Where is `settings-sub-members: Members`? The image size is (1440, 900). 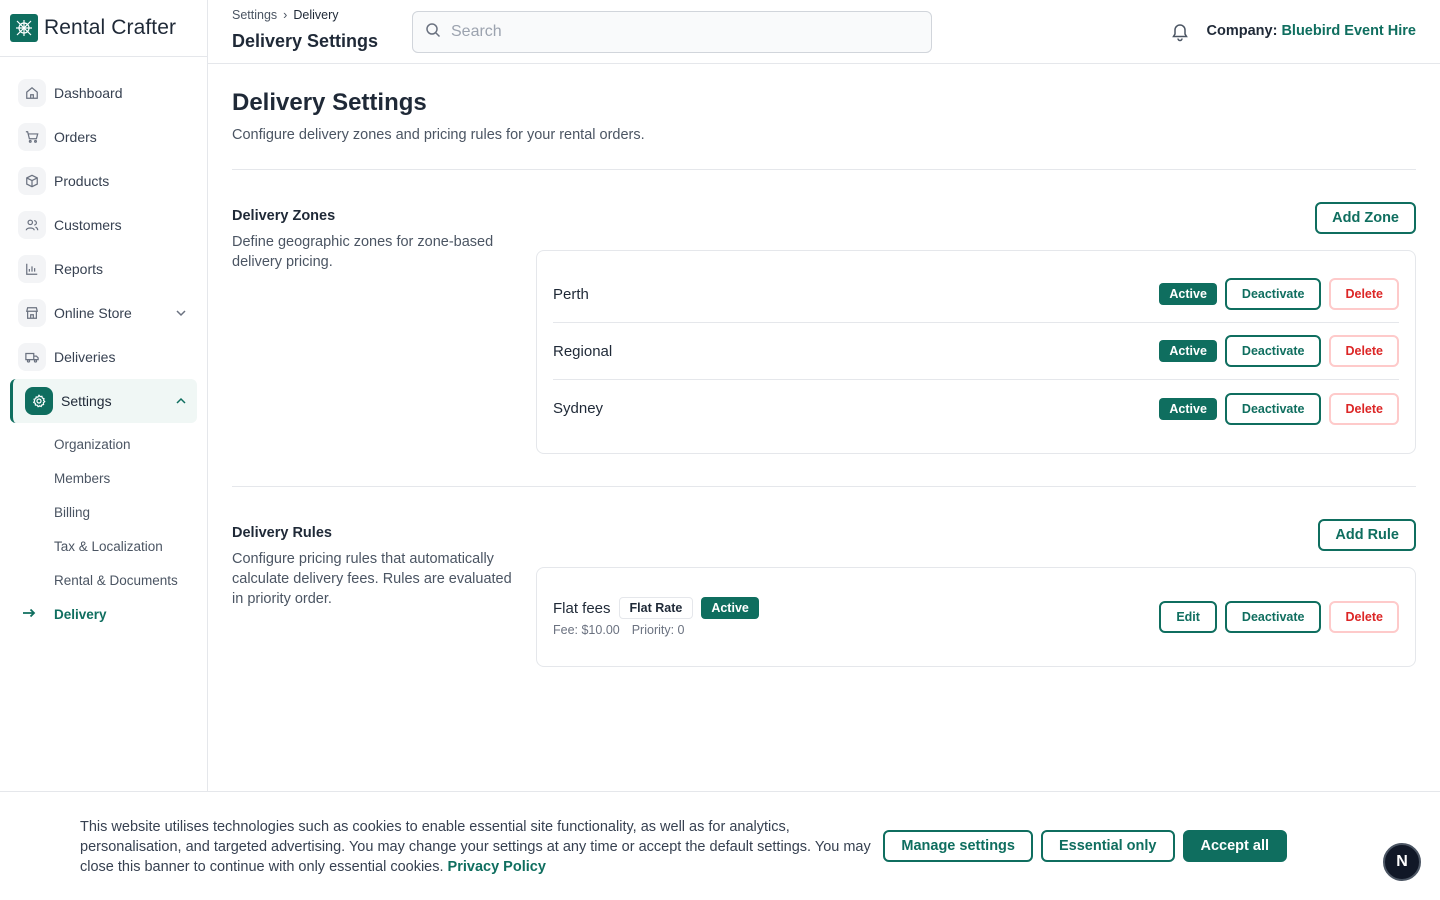
settings-sub-members: Members is located at coordinates (103, 478).